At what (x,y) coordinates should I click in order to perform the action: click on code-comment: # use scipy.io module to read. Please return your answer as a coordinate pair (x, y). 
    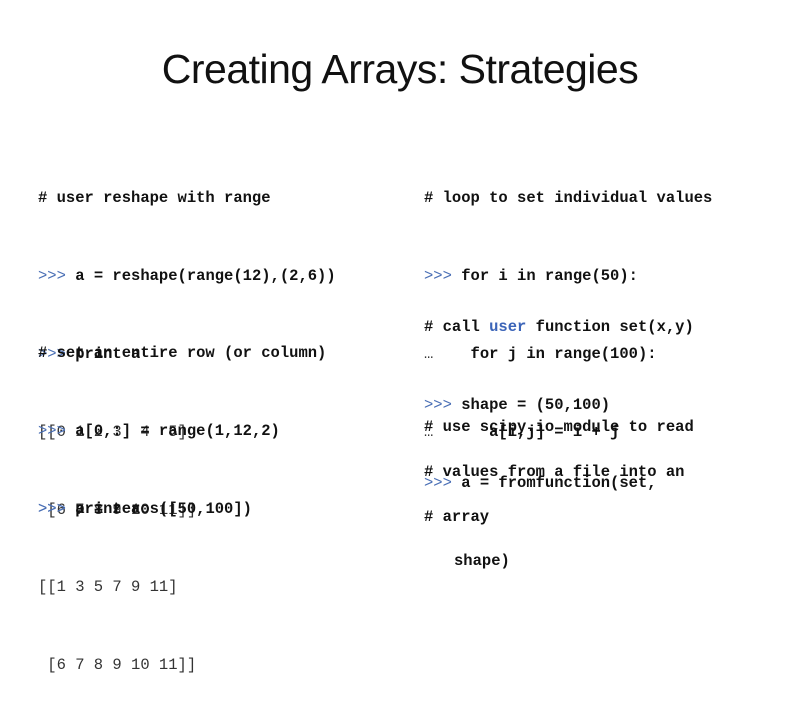
    Looking at the image, I should click on (559, 427).